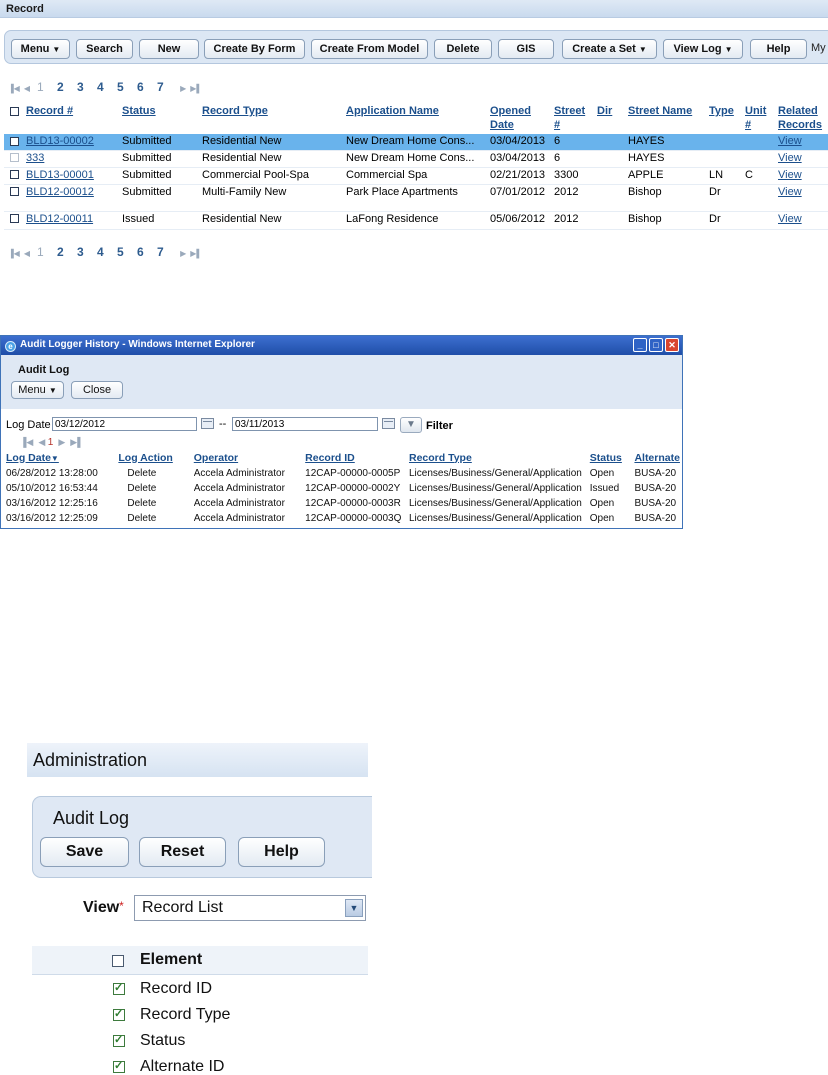 The image size is (828, 1075). What do you see at coordinates (526, 49) in the screenshot?
I see `gis-button: GIS` at bounding box center [526, 49].